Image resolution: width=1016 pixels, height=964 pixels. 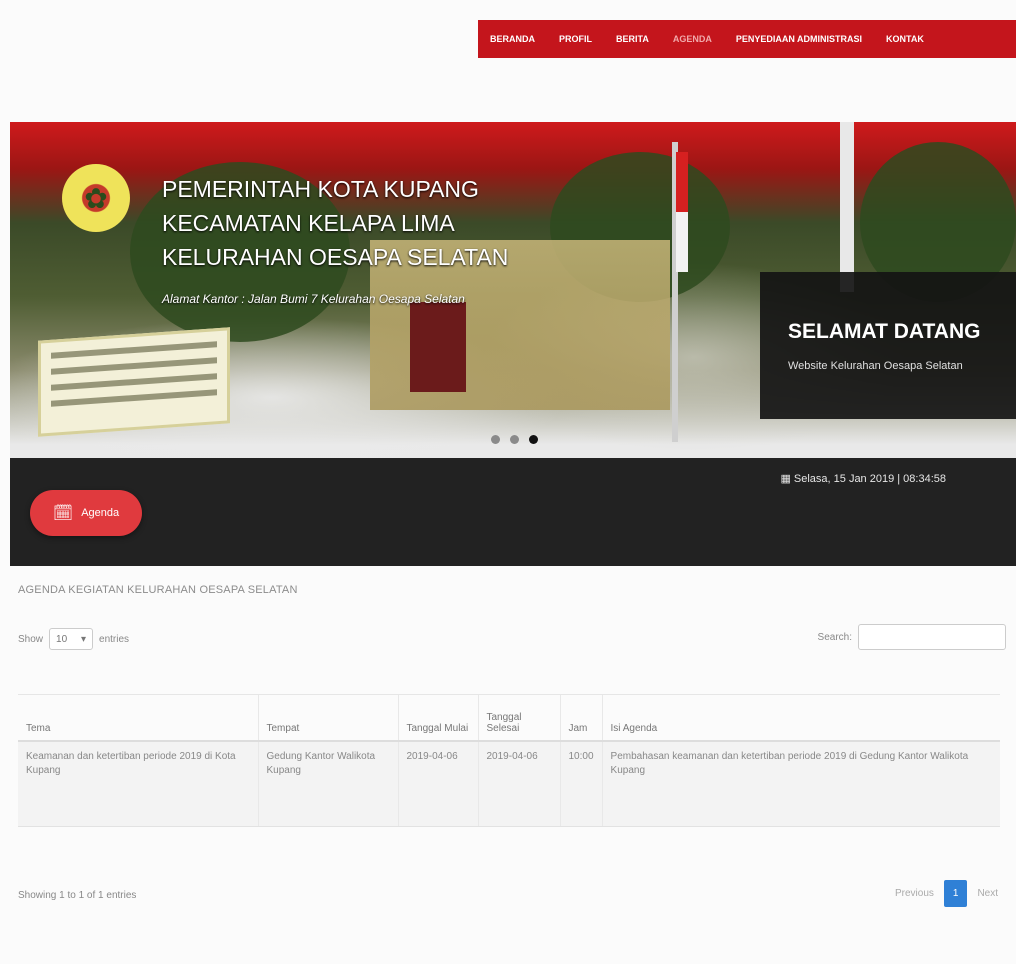 I want to click on show-label: Show, so click(x=31, y=639).